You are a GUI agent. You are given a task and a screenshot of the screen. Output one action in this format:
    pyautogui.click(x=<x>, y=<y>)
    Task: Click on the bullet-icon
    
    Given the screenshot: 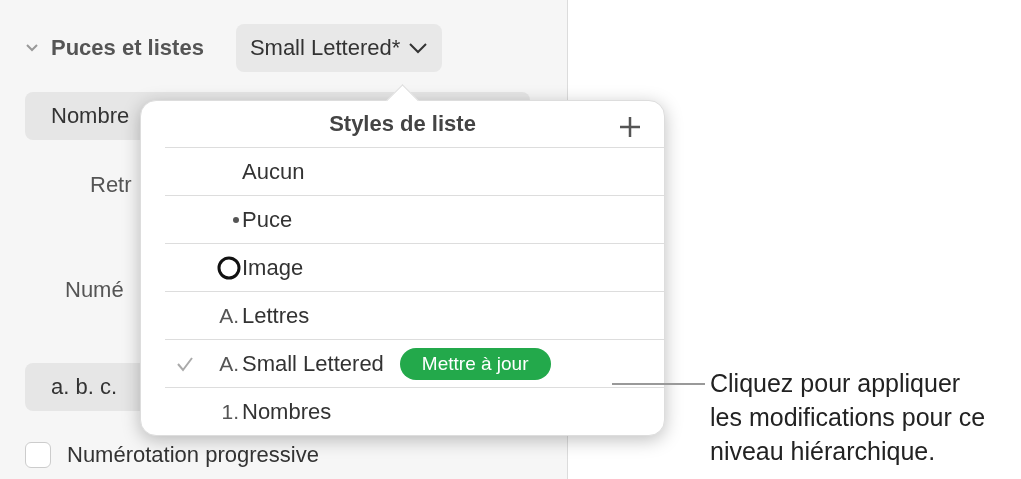 What is the action you would take?
    pyautogui.click(x=236, y=219)
    